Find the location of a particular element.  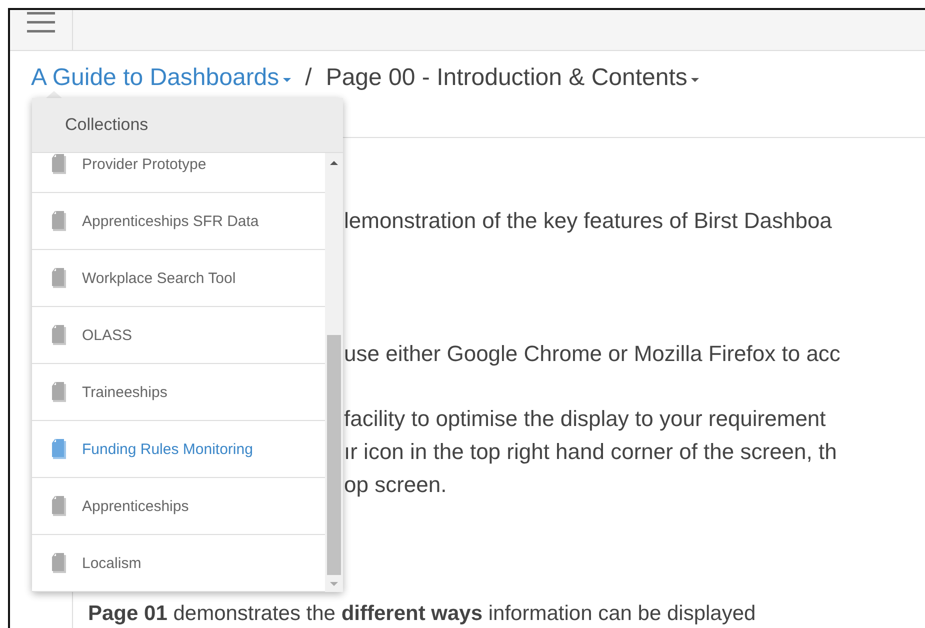

collection-item: OLASS is located at coordinates (178, 335).